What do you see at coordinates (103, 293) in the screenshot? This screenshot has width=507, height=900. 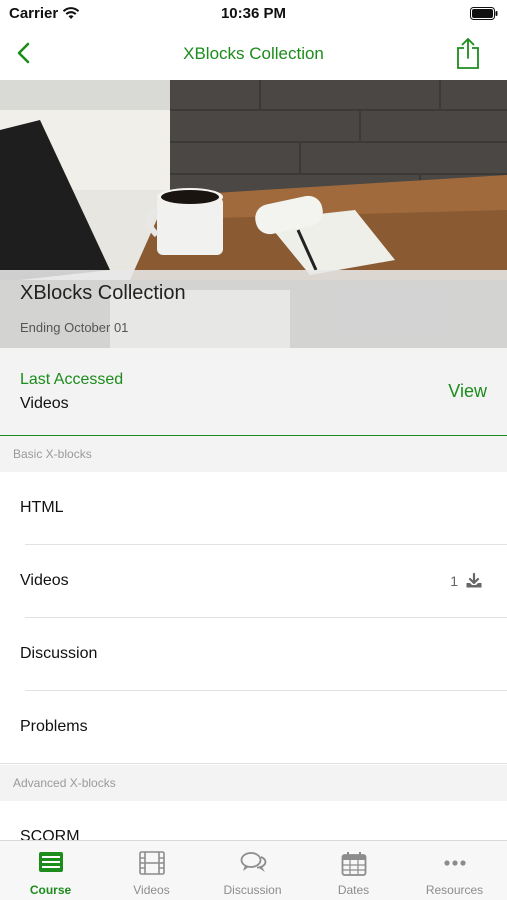 I see `course-title: XBlocks Collection` at bounding box center [103, 293].